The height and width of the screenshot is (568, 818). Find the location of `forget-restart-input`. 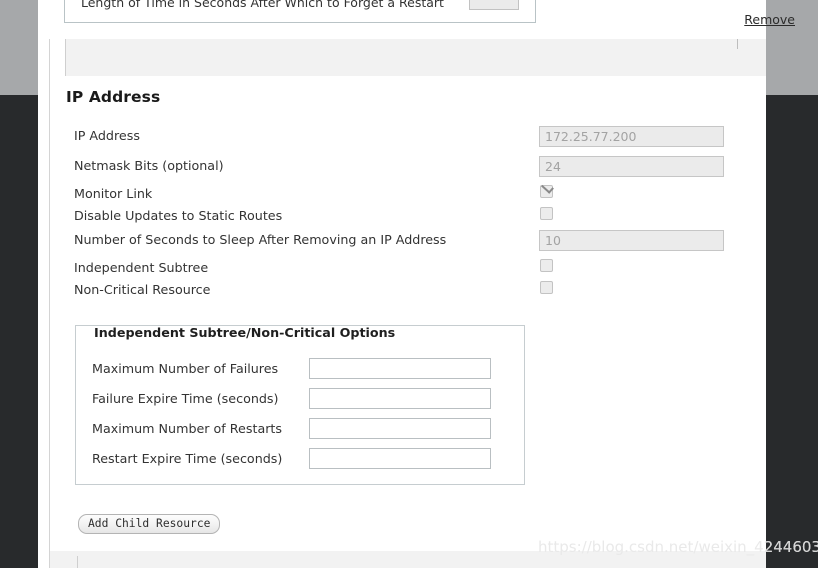

forget-restart-input is located at coordinates (494, 5).